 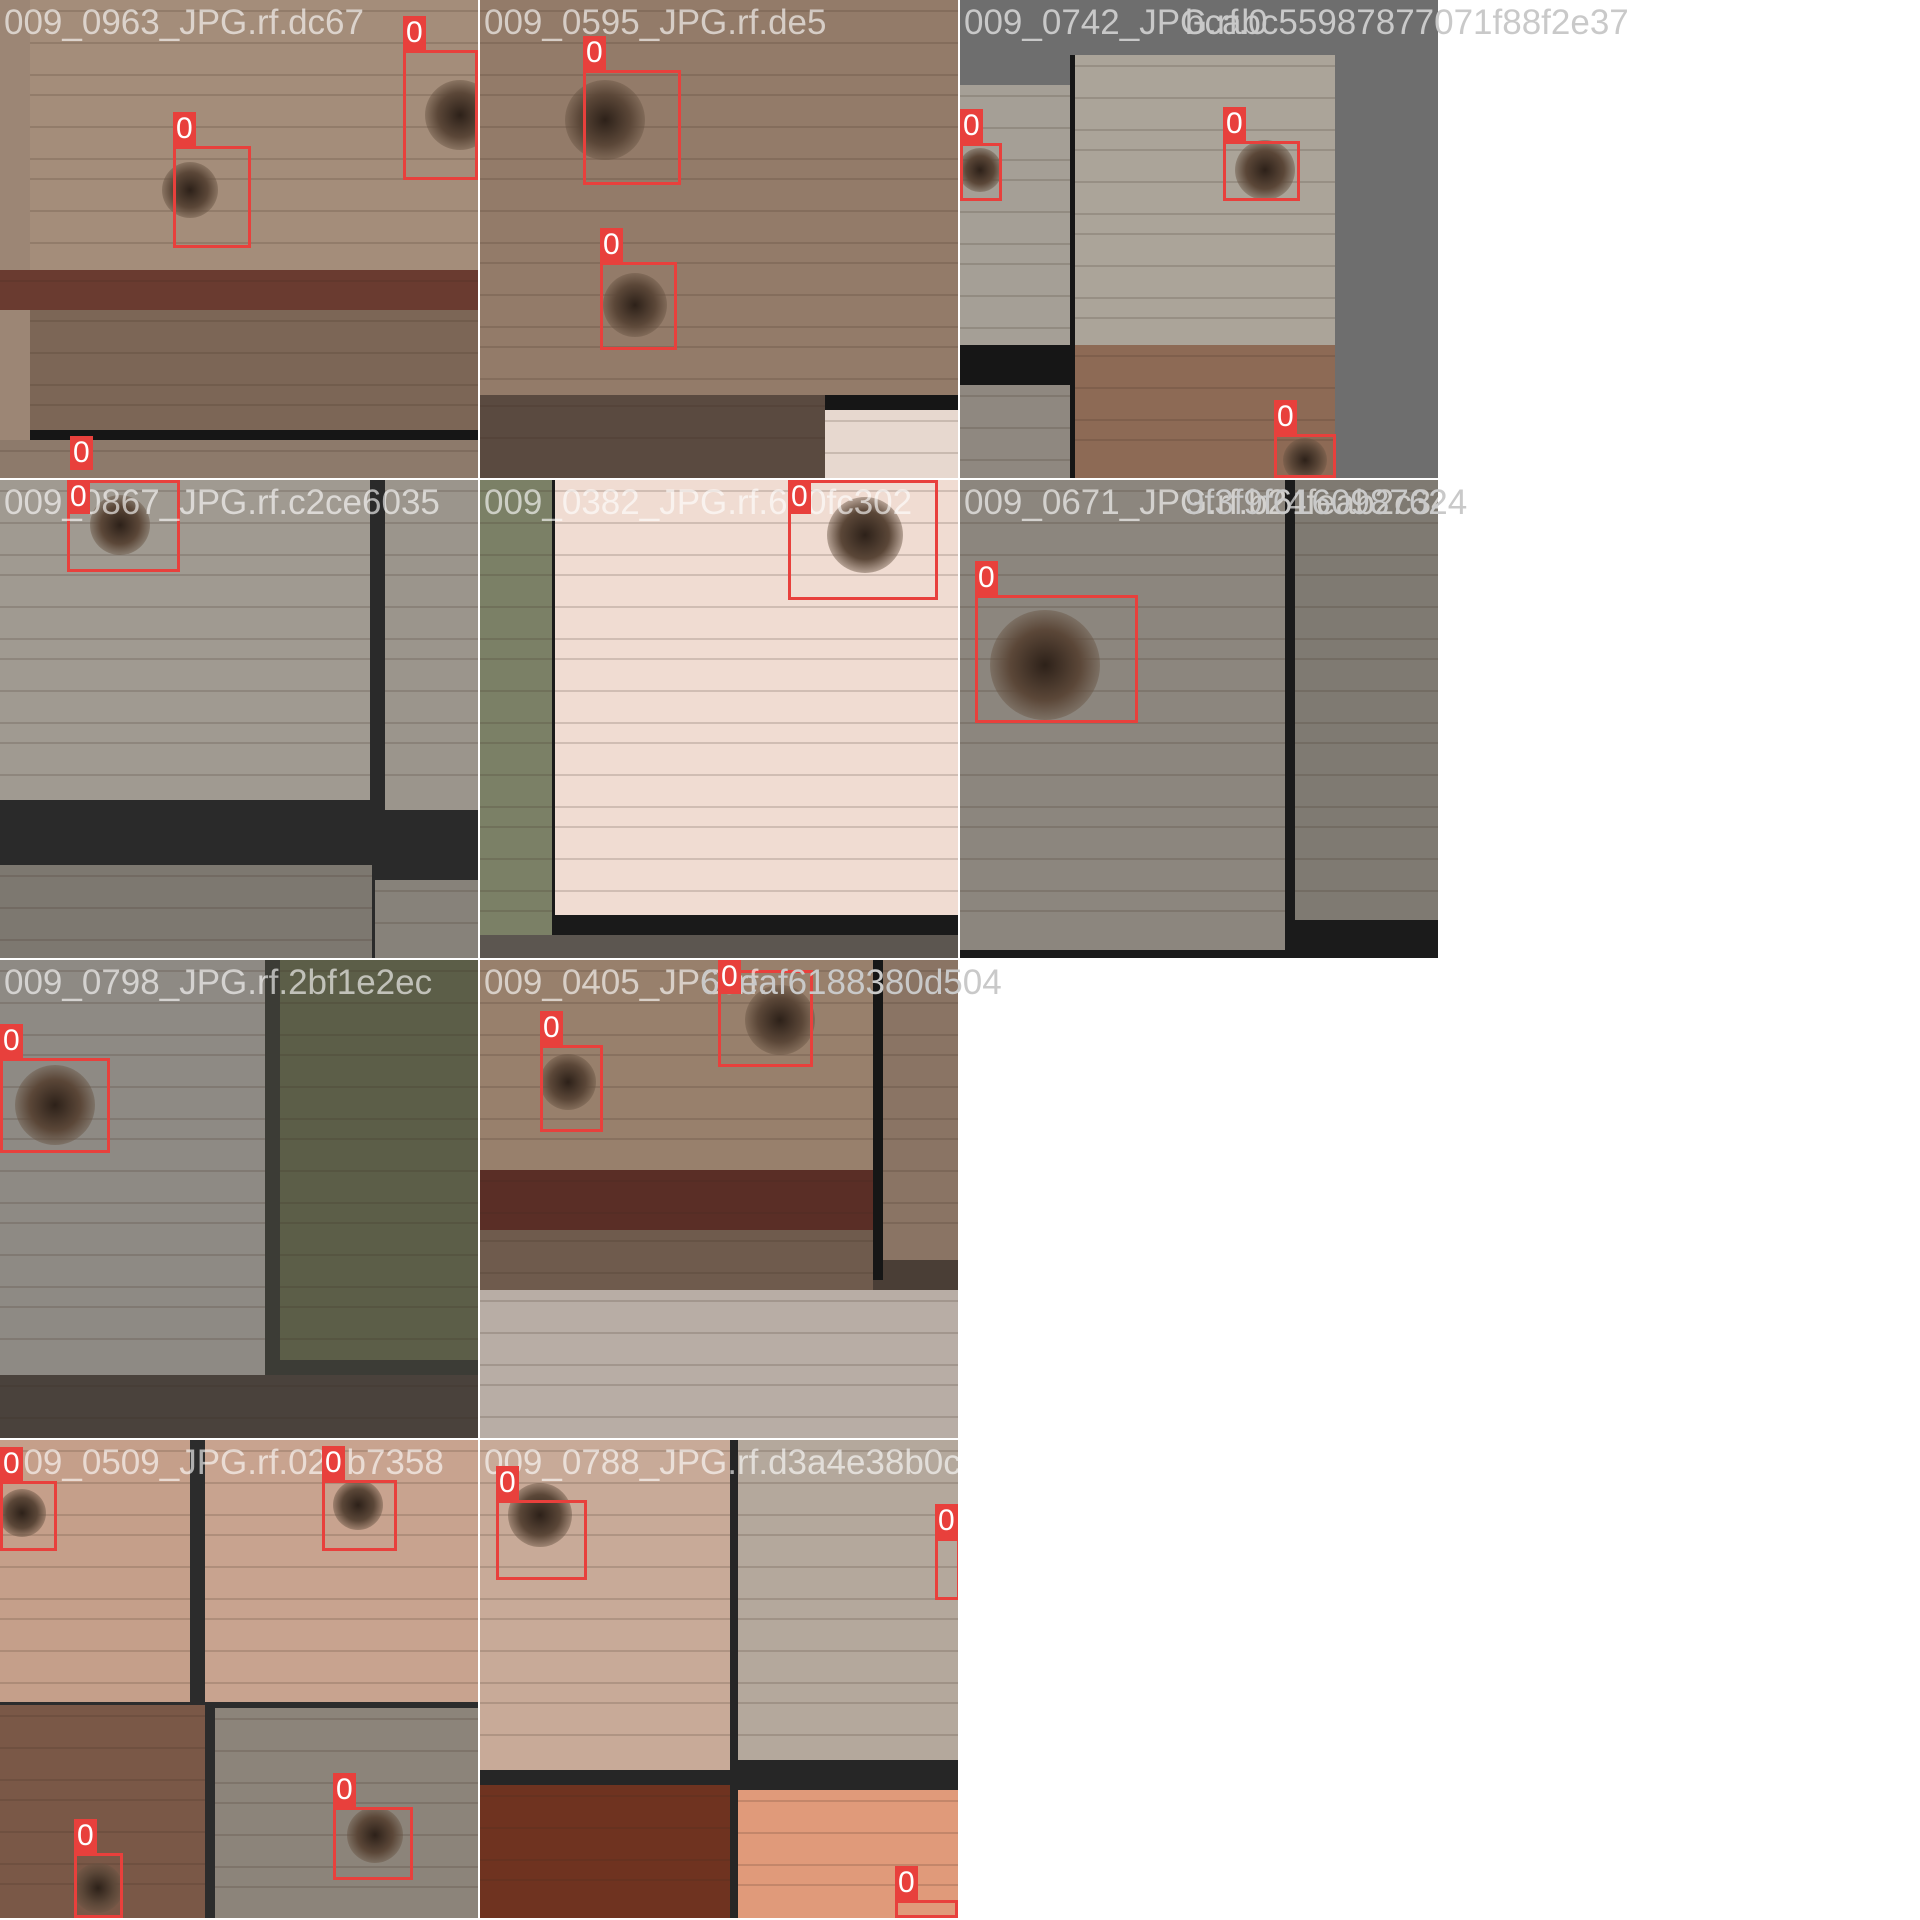 What do you see at coordinates (1199, 239) in the screenshot?
I see `mosaic-tile: 0 0 0 009_0742_JPG.rf.0` at bounding box center [1199, 239].